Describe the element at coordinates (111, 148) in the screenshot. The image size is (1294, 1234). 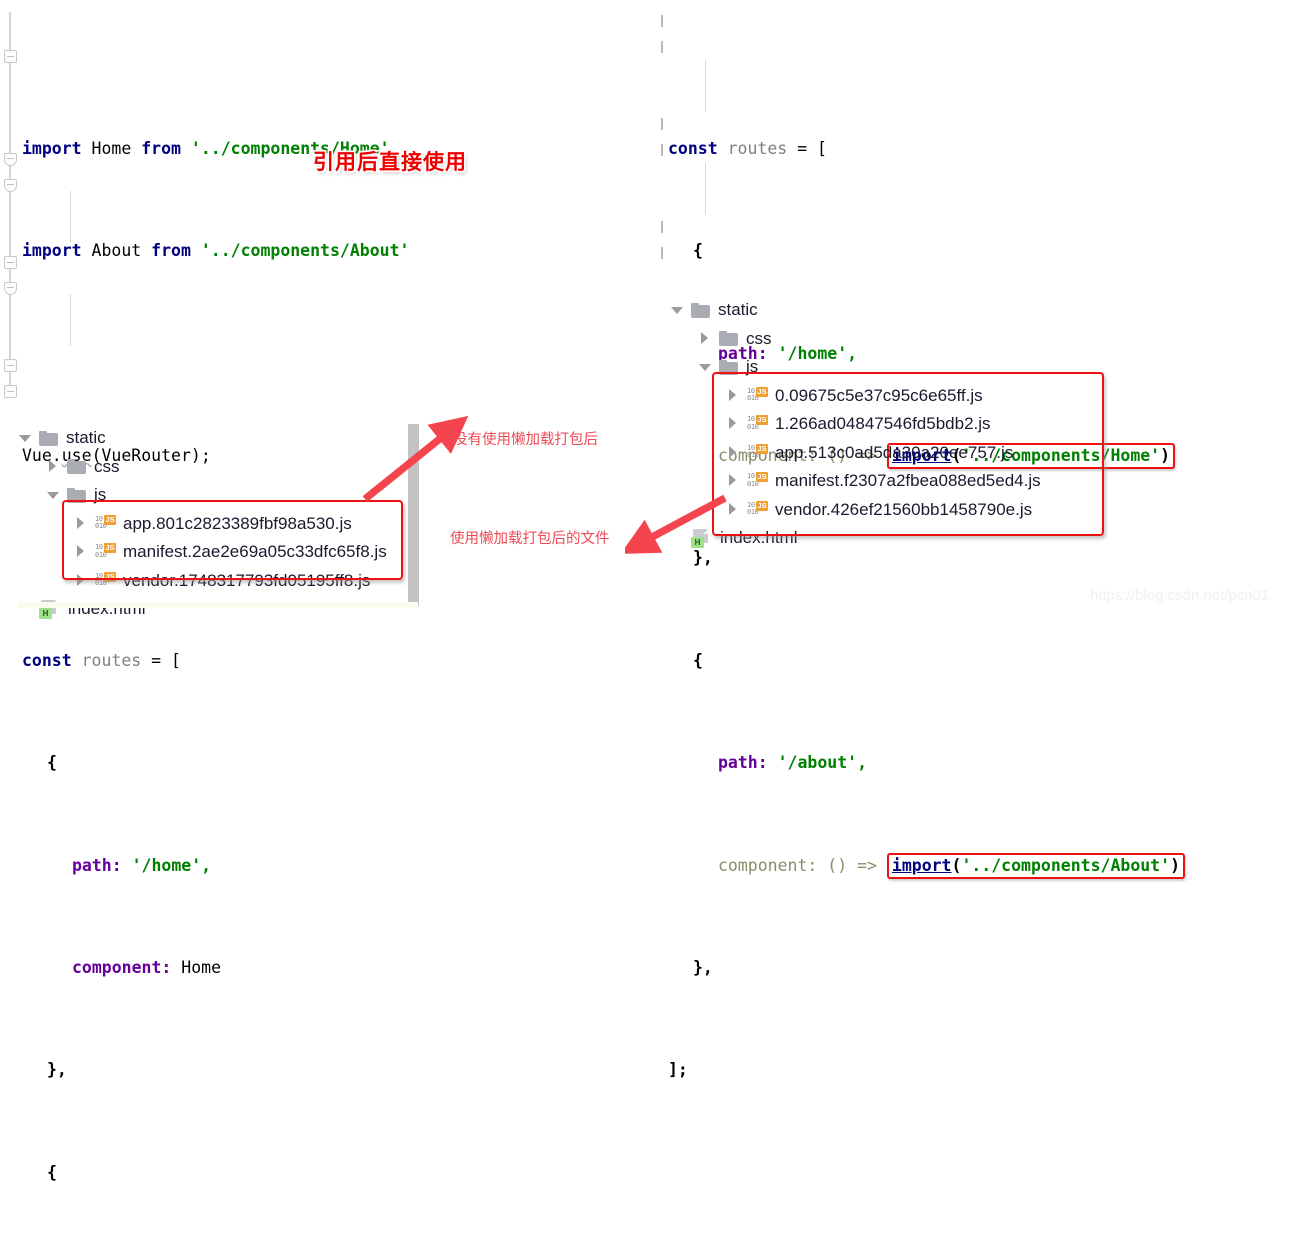
I see `token-identifier-home: Home` at that location.